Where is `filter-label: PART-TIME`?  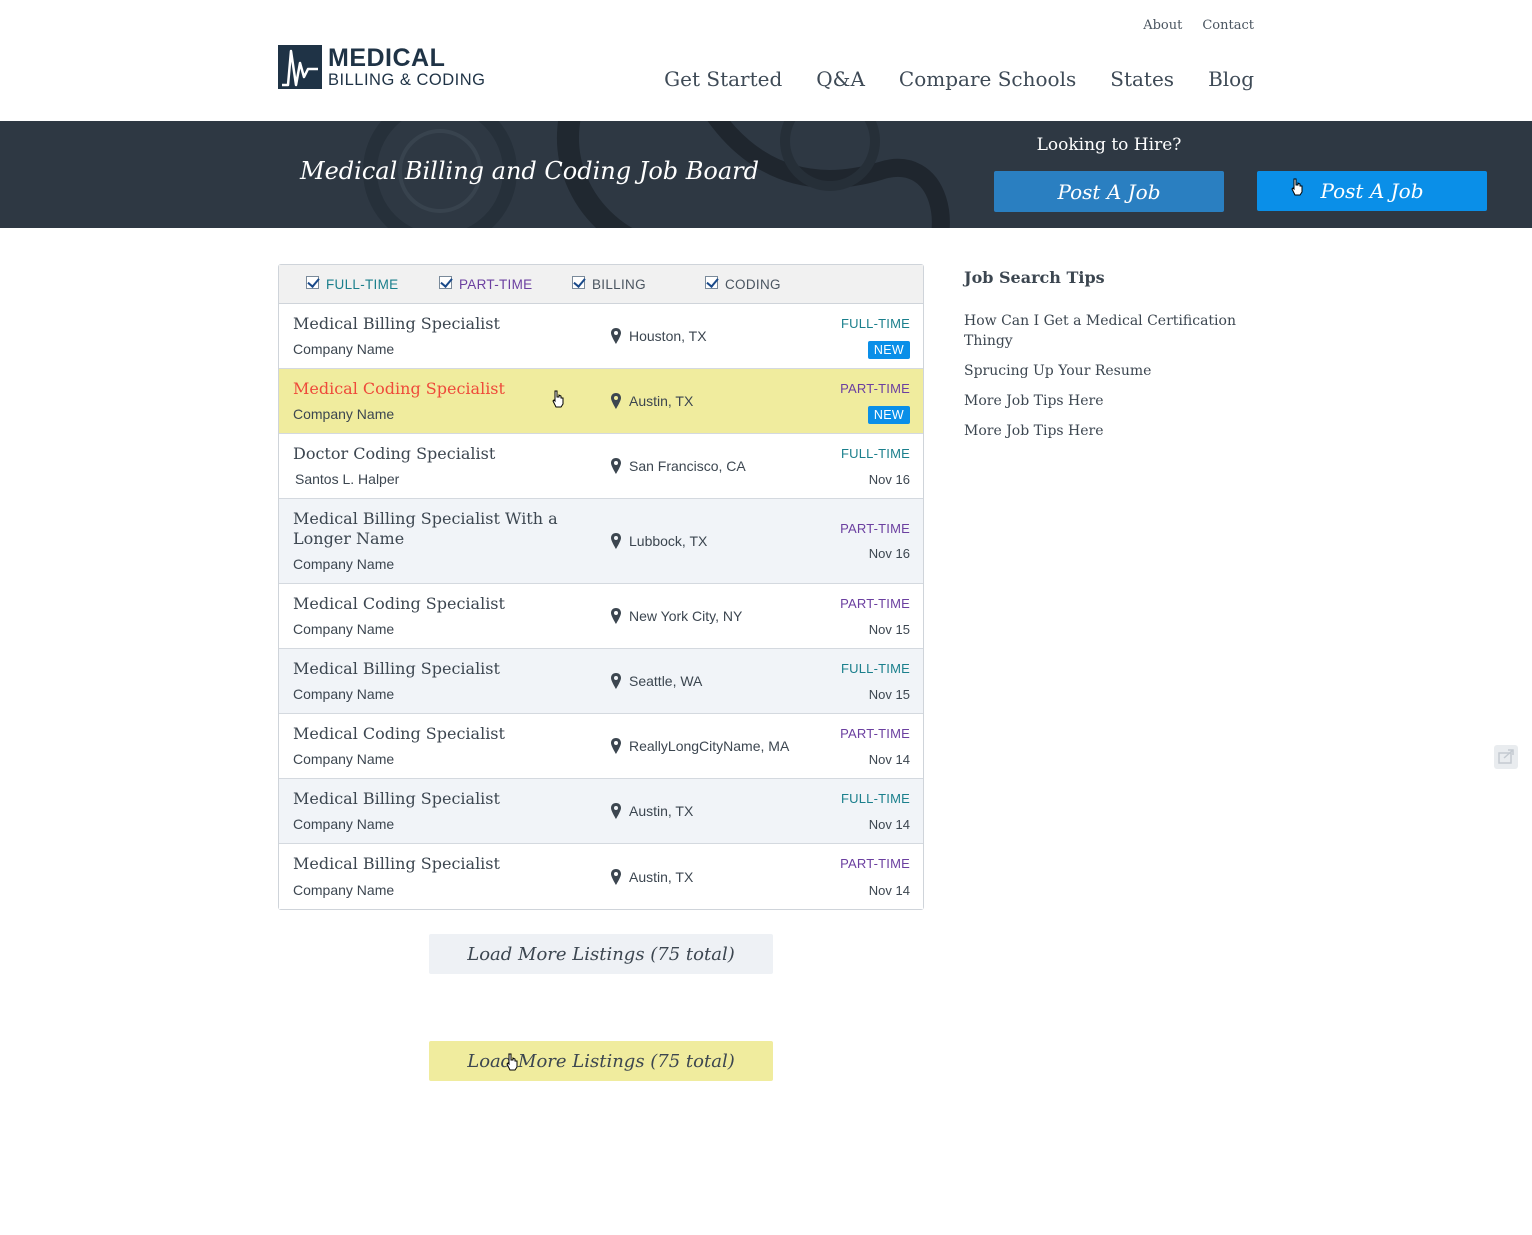 filter-label: PART-TIME is located at coordinates (496, 284).